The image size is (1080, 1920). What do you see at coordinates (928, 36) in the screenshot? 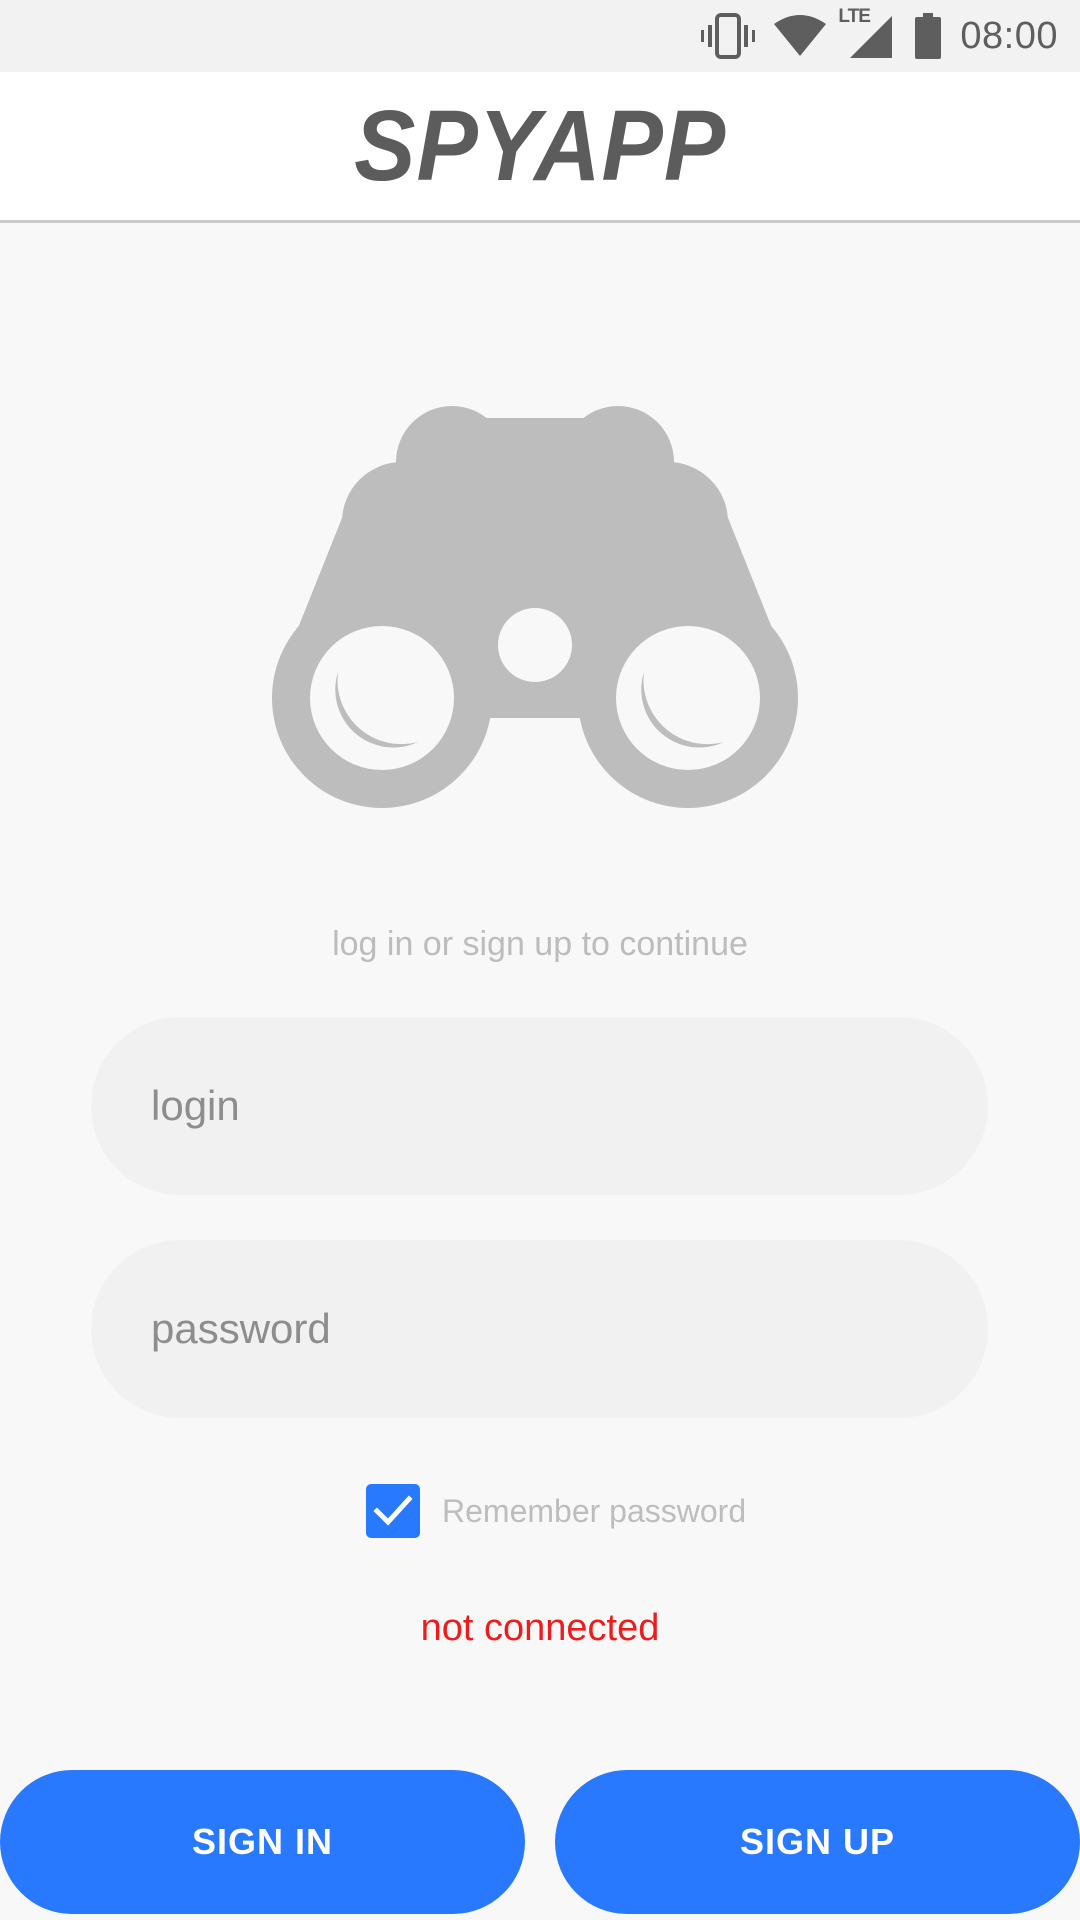
I see `battery-icon` at bounding box center [928, 36].